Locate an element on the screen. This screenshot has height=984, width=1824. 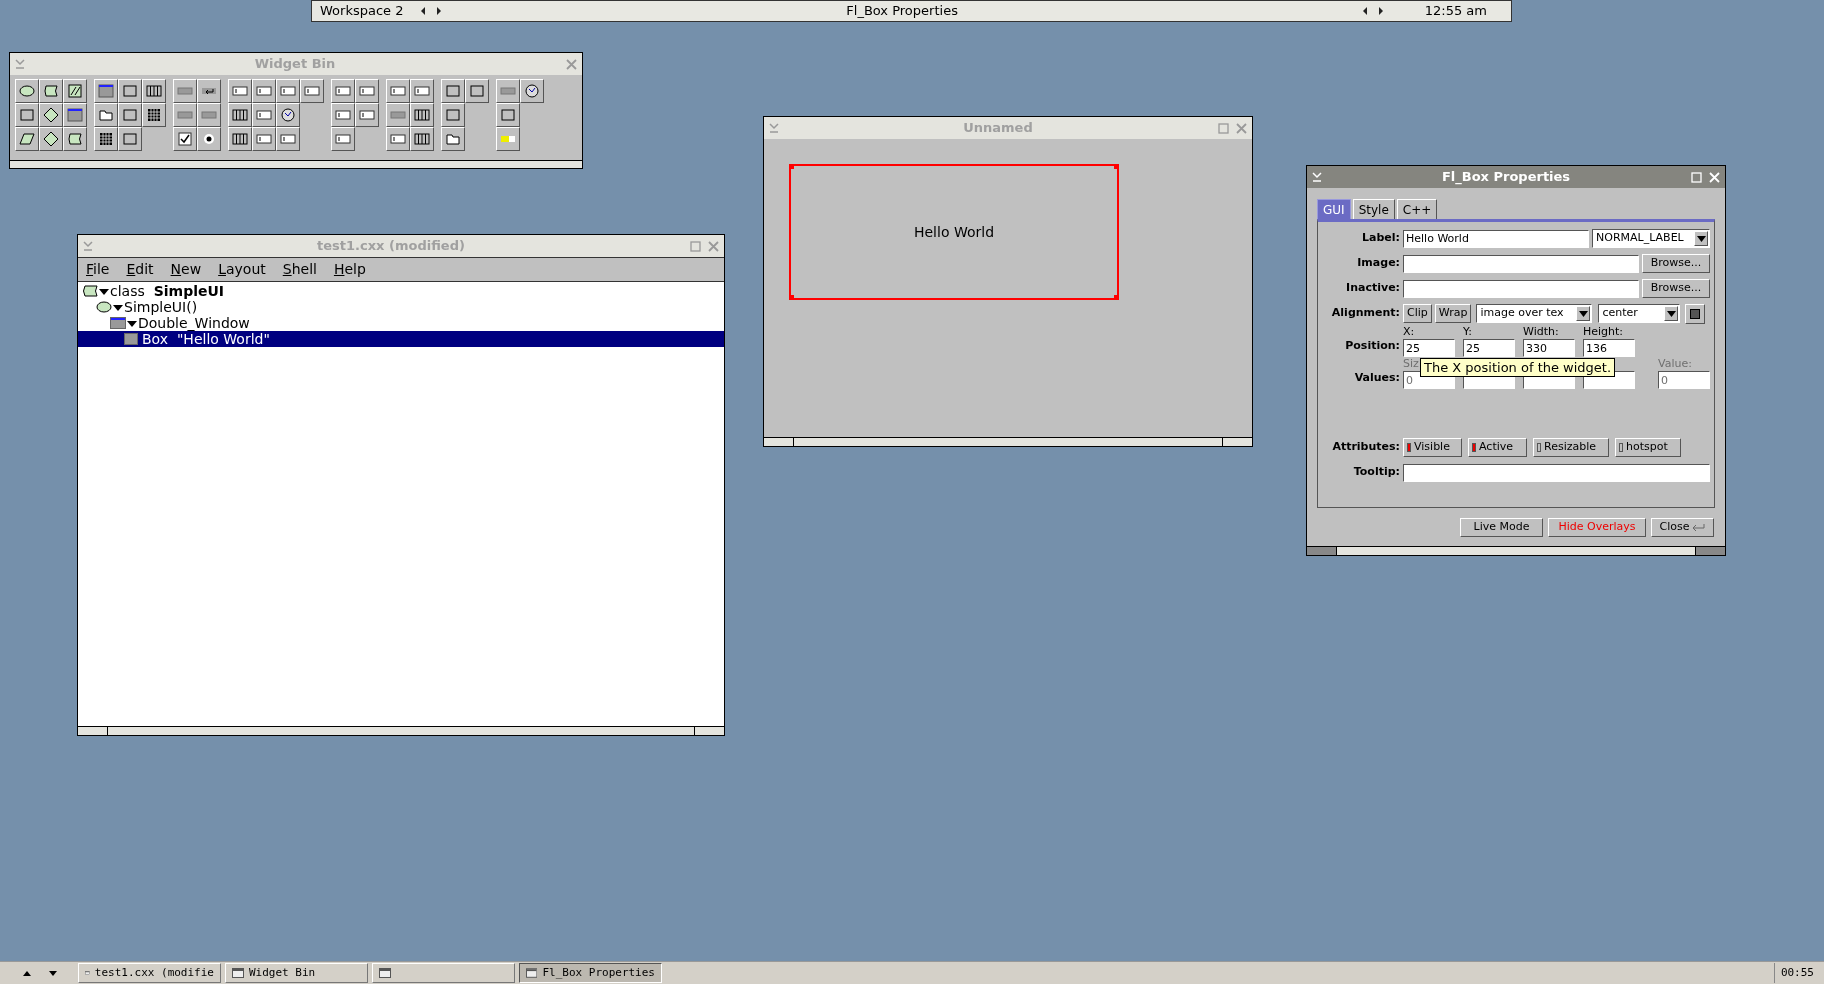
next-window-button is located at coordinates (1380, 11).